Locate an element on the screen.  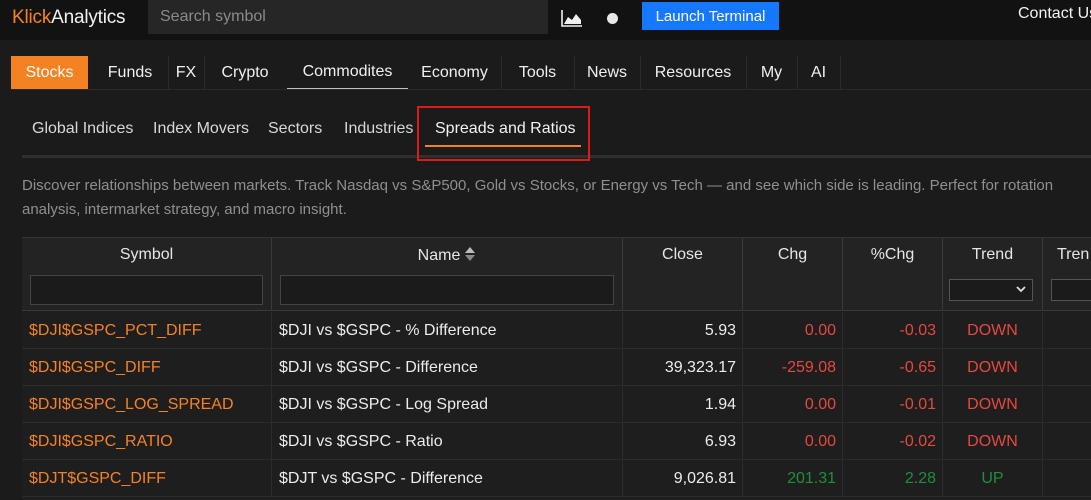
logo-klick: Klick is located at coordinates (32, 17).